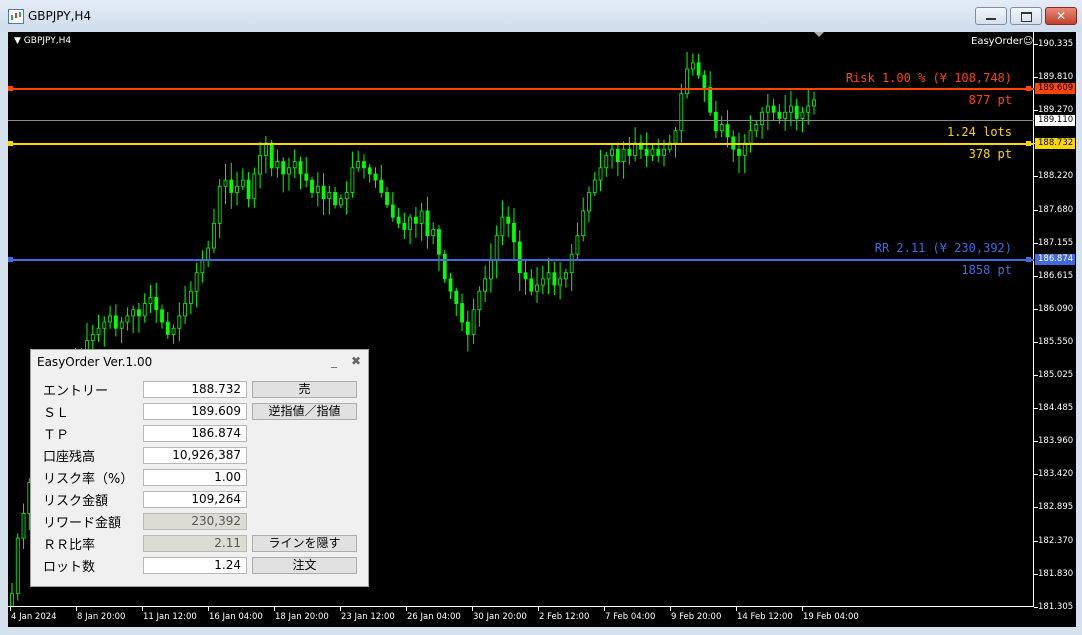  What do you see at coordinates (195, 521) in the screenshot?
I see `reward-amount-field: 230,392` at bounding box center [195, 521].